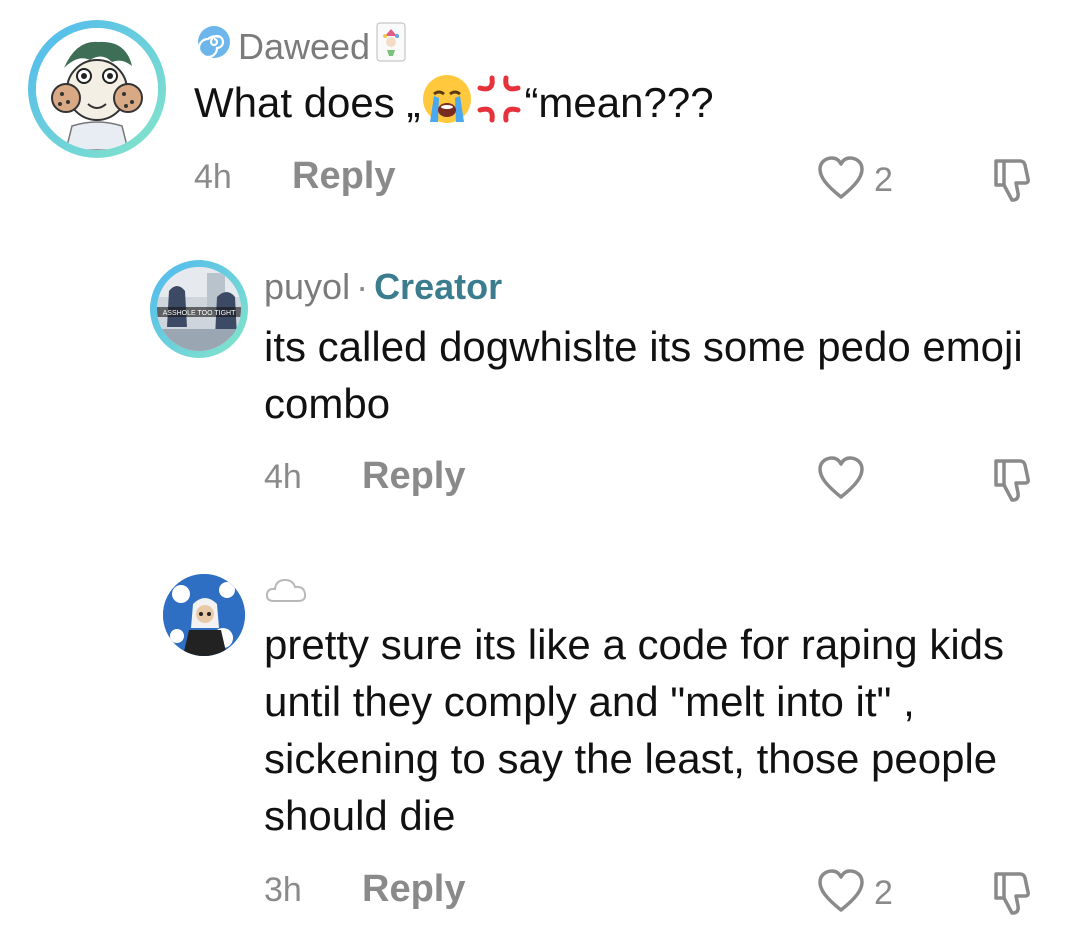  I want to click on joker-card-icon, so click(391, 46).